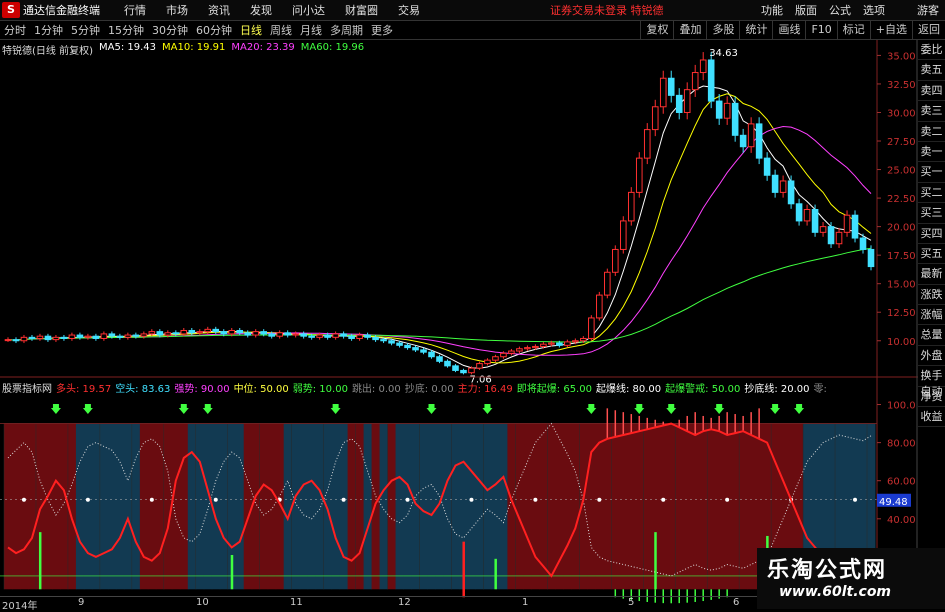  What do you see at coordinates (525, 602) in the screenshot?
I see `date-label: 1` at bounding box center [525, 602].